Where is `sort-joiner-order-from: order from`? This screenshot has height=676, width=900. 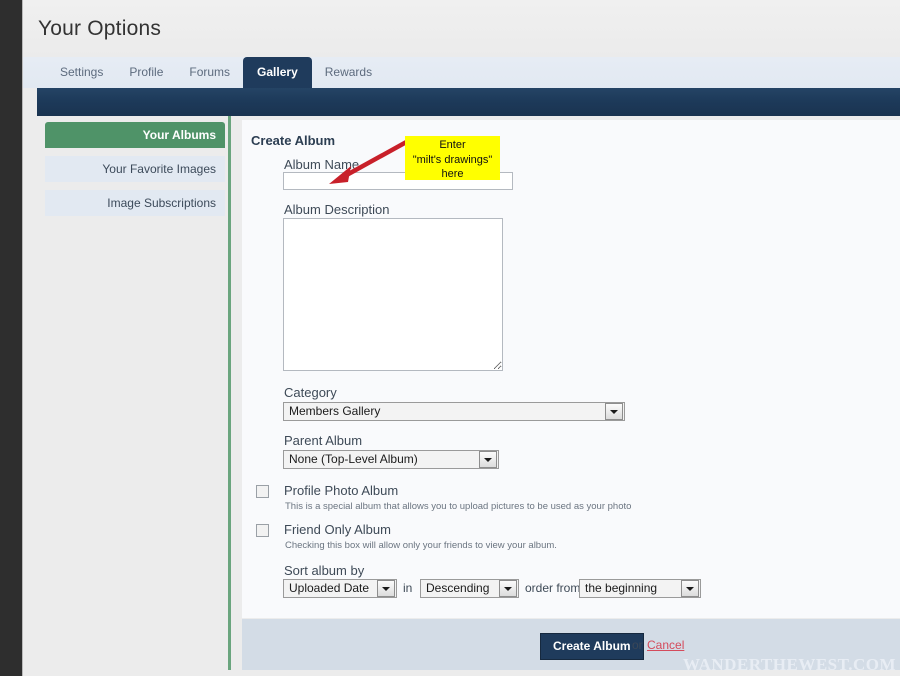 sort-joiner-order-from: order from is located at coordinates (553, 588).